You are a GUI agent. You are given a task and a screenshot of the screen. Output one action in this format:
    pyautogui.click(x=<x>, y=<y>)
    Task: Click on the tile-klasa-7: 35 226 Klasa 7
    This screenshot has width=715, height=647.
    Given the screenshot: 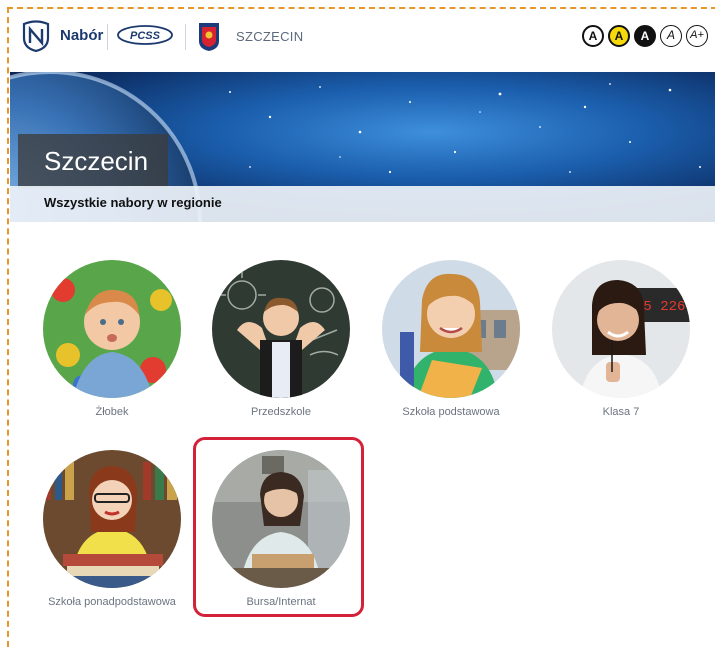 What is the action you would take?
    pyautogui.click(x=621, y=339)
    